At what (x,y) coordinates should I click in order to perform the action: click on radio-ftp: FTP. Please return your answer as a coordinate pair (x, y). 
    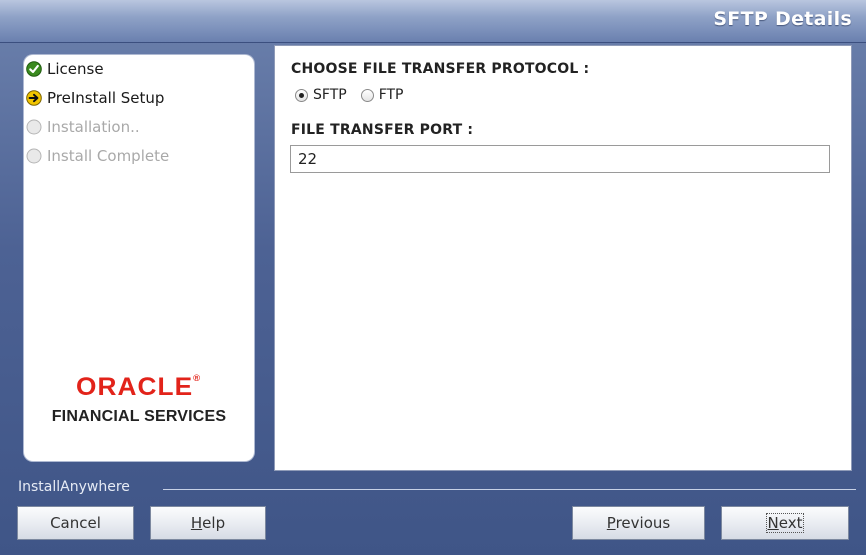
    Looking at the image, I should click on (382, 95).